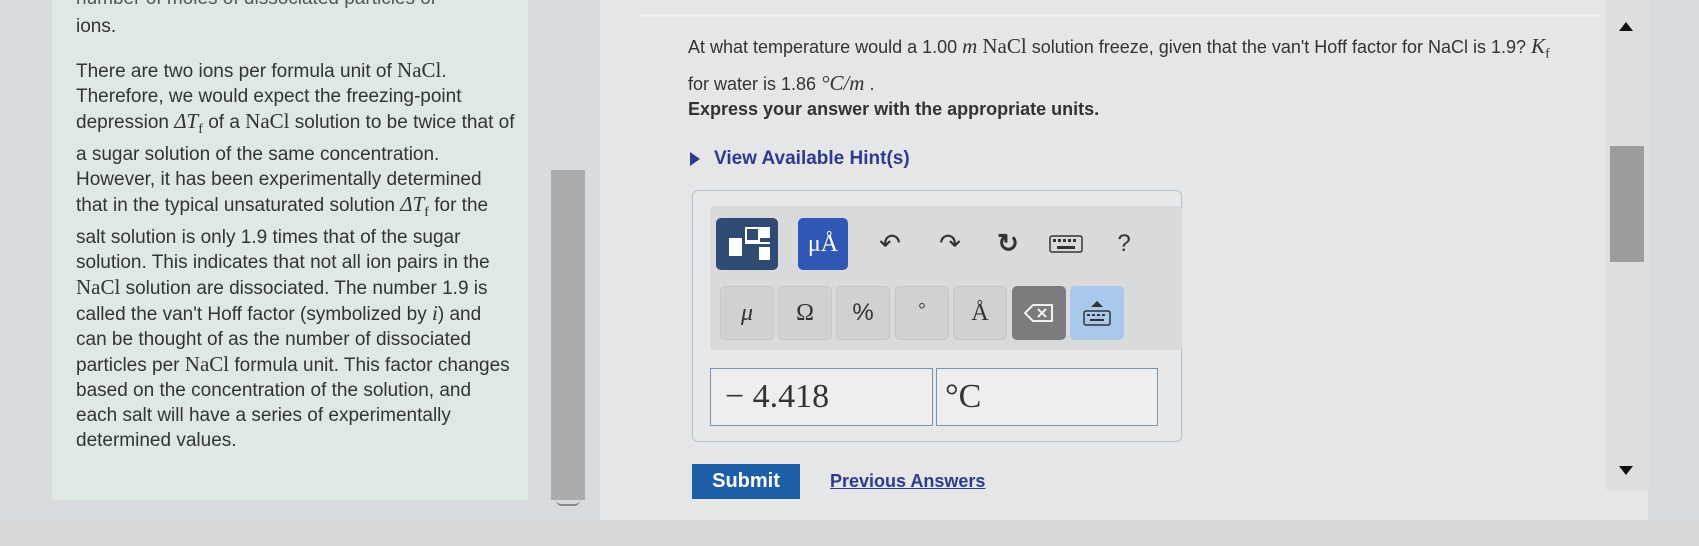  What do you see at coordinates (805, 313) in the screenshot?
I see `symbol-omega-button: Ω` at bounding box center [805, 313].